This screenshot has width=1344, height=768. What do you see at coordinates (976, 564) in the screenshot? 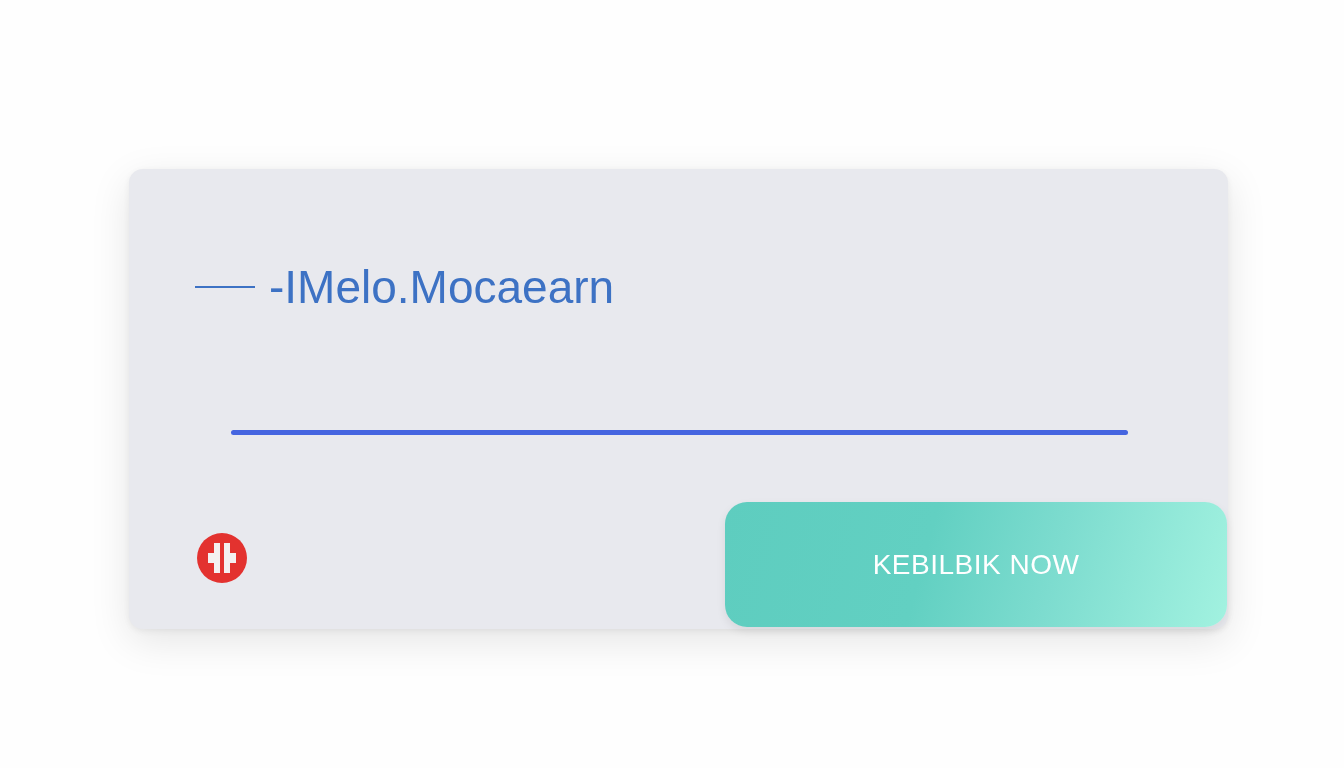
I see `kebilbik-now-button: KEBILBIK NOW` at bounding box center [976, 564].